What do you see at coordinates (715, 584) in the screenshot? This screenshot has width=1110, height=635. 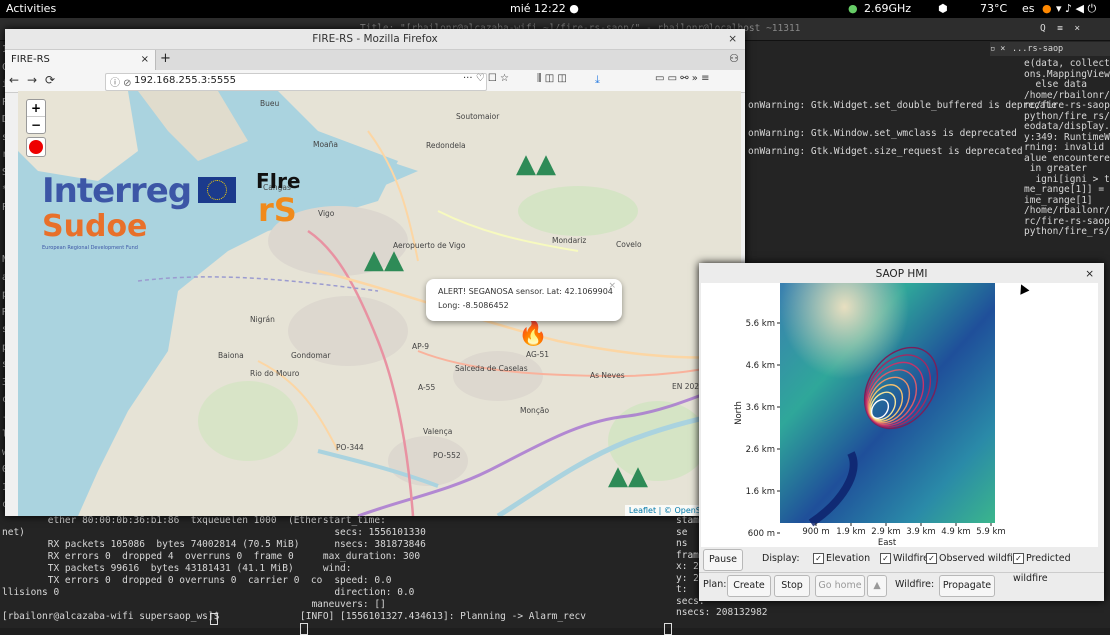 I see `plan-label: Plan:` at bounding box center [715, 584].